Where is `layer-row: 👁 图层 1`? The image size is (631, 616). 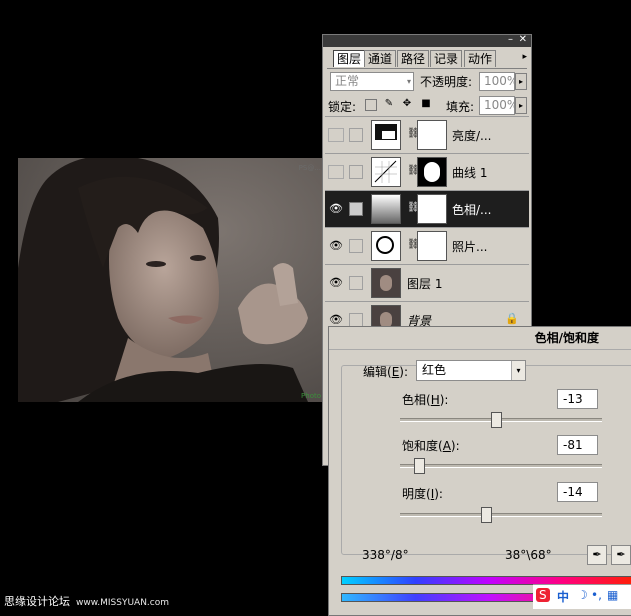
layer-row: 👁 图层 1 is located at coordinates (427, 282).